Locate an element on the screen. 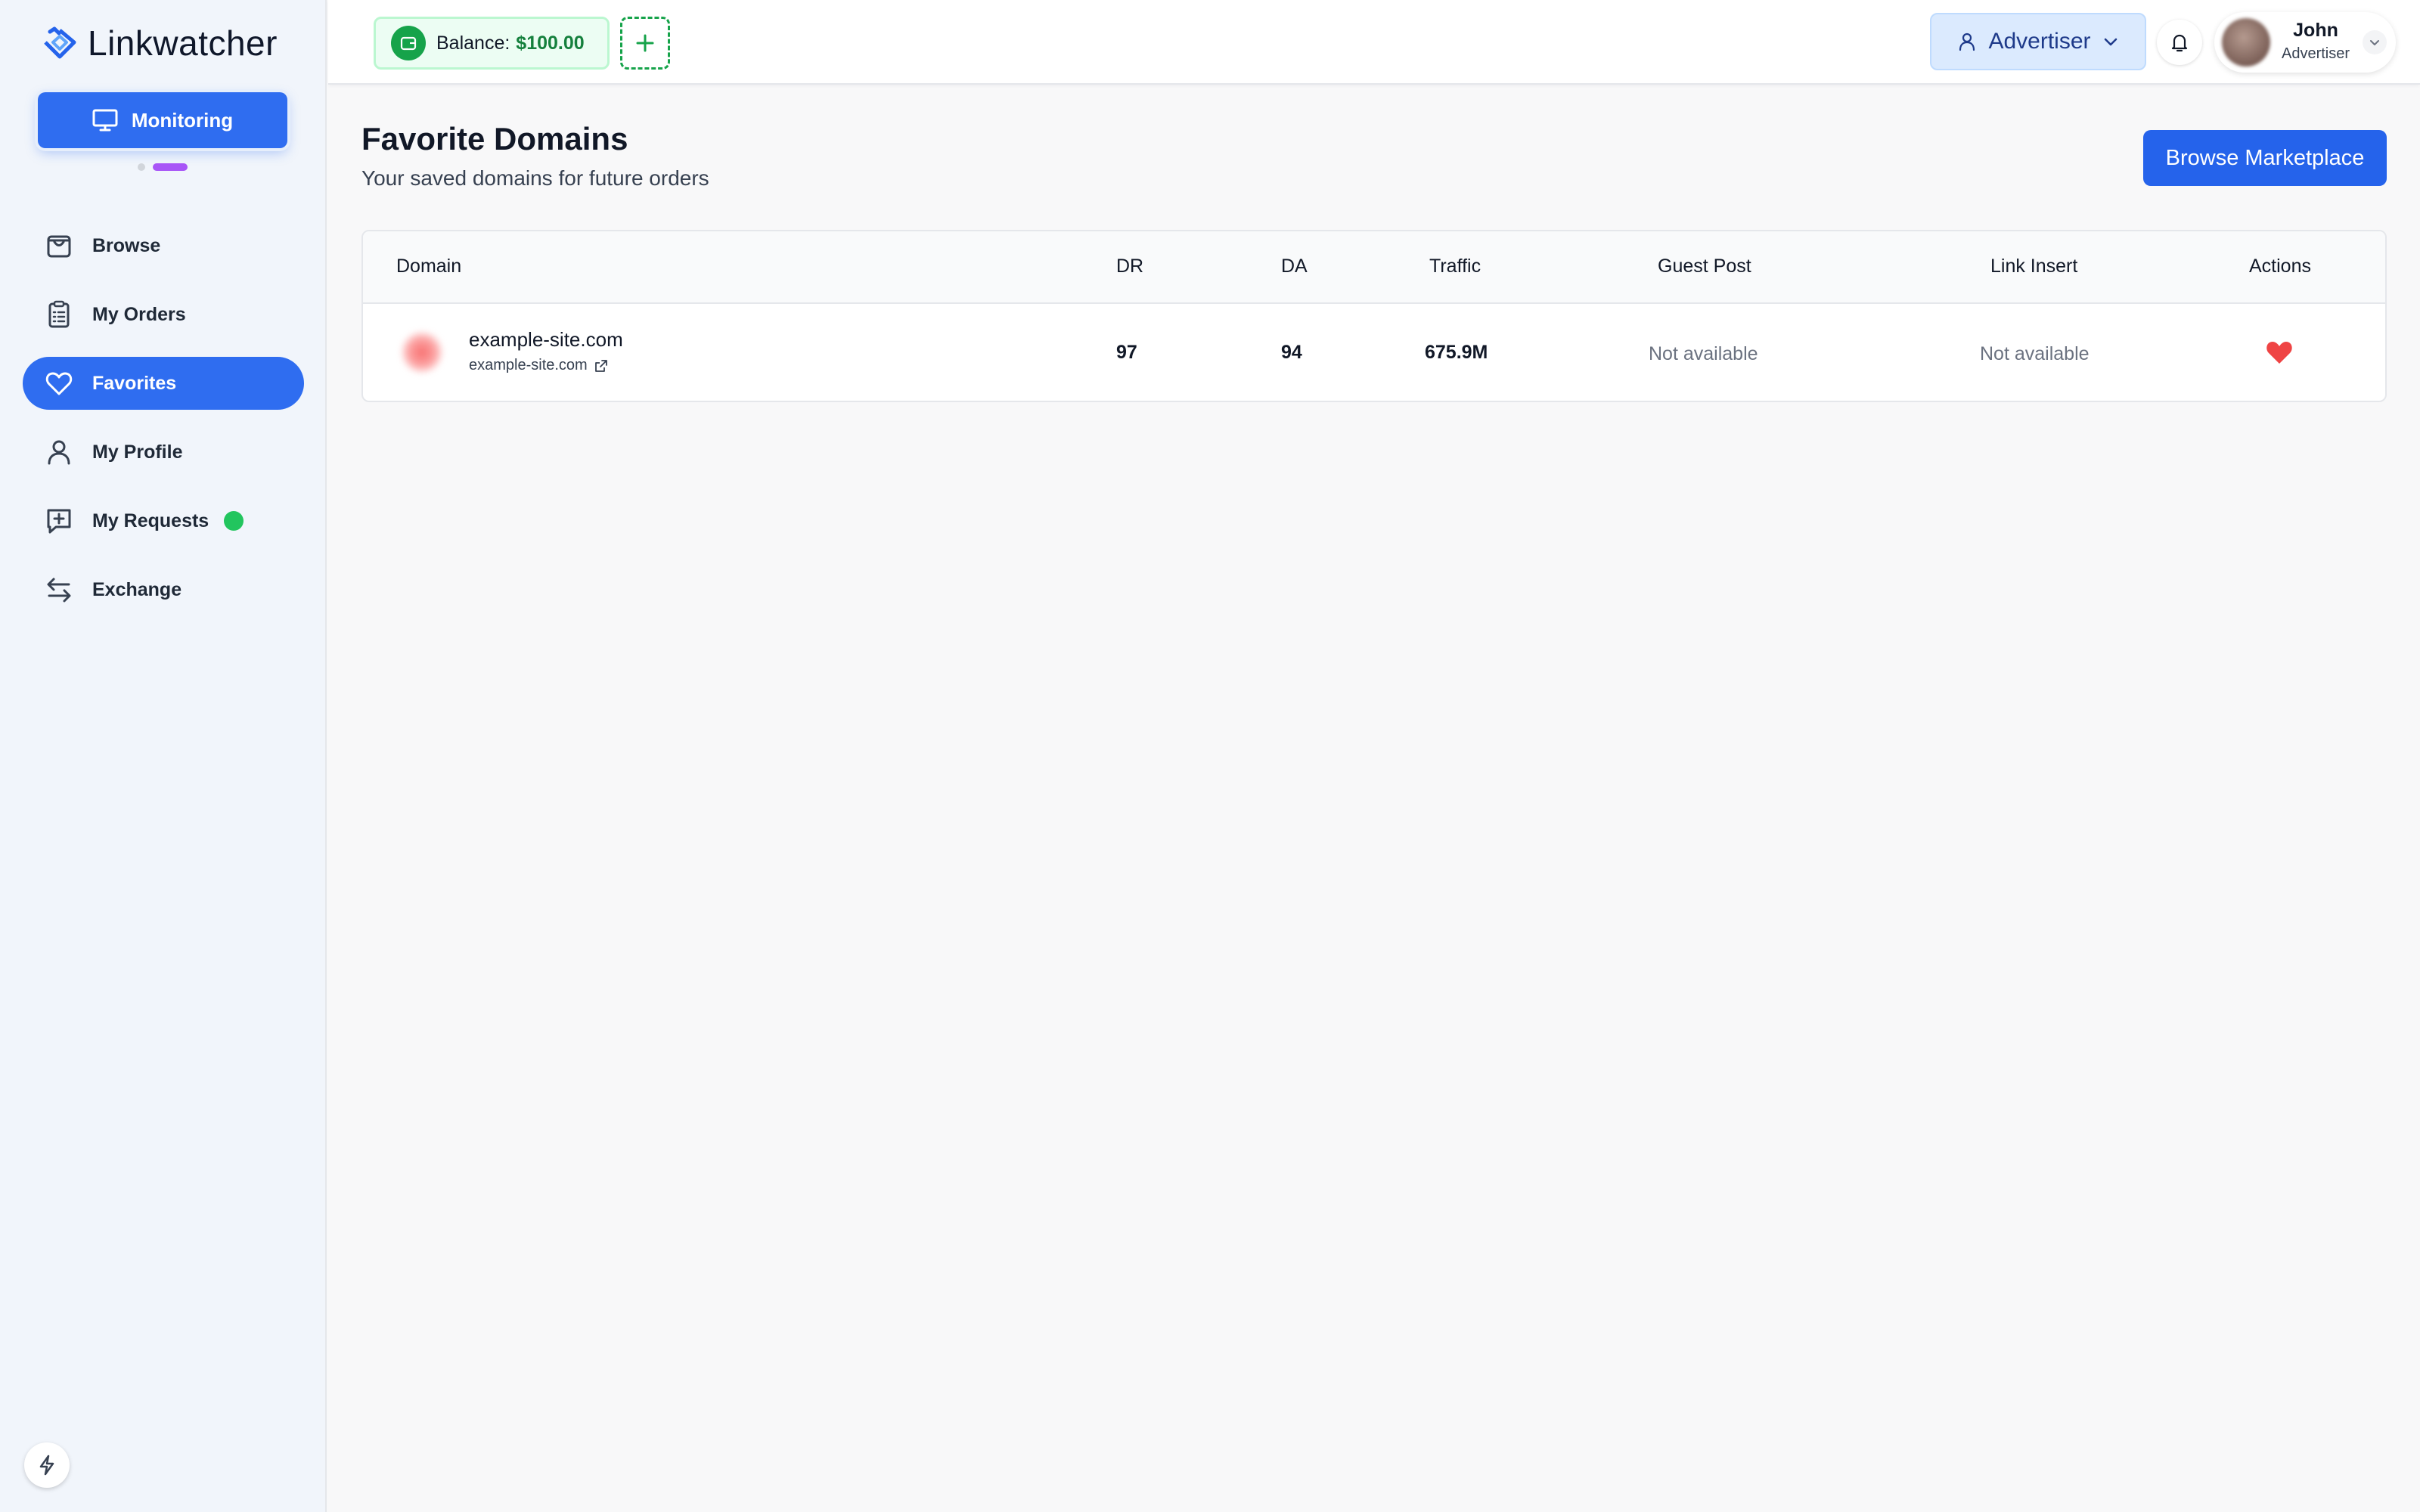 The height and width of the screenshot is (1512, 2420). arrows-exchange-icon is located at coordinates (59, 590).